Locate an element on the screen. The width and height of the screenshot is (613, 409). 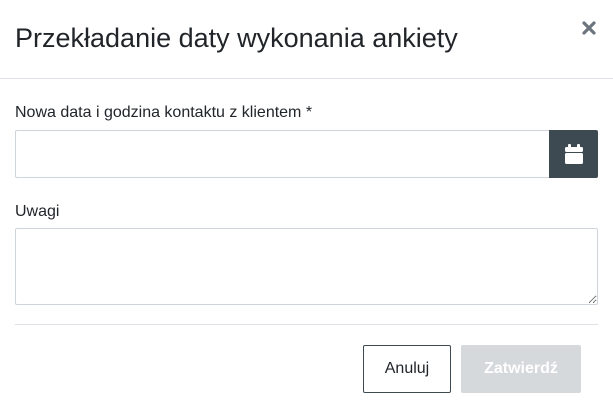
notes-field-label: Uwagi is located at coordinates (37, 211).